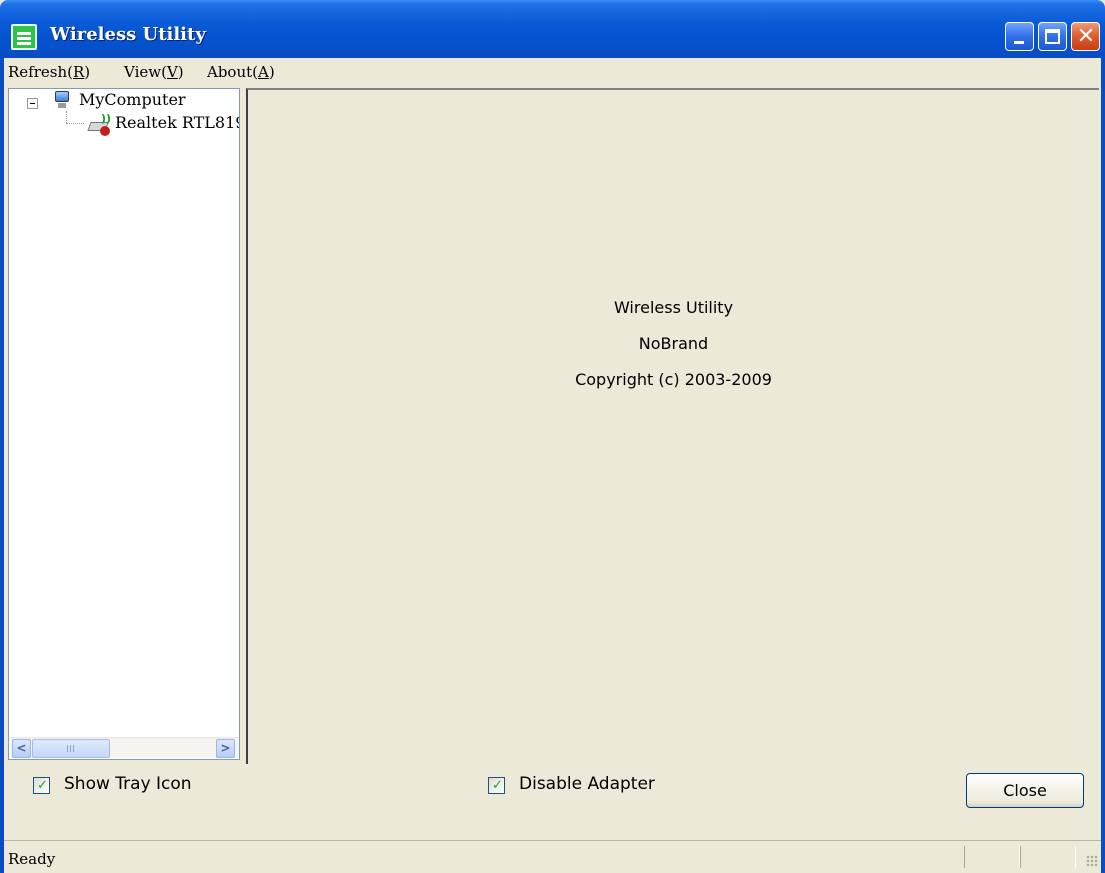 This screenshot has height=873, width=1105. What do you see at coordinates (66, 117) in the screenshot?
I see `tree-connector-vertical` at bounding box center [66, 117].